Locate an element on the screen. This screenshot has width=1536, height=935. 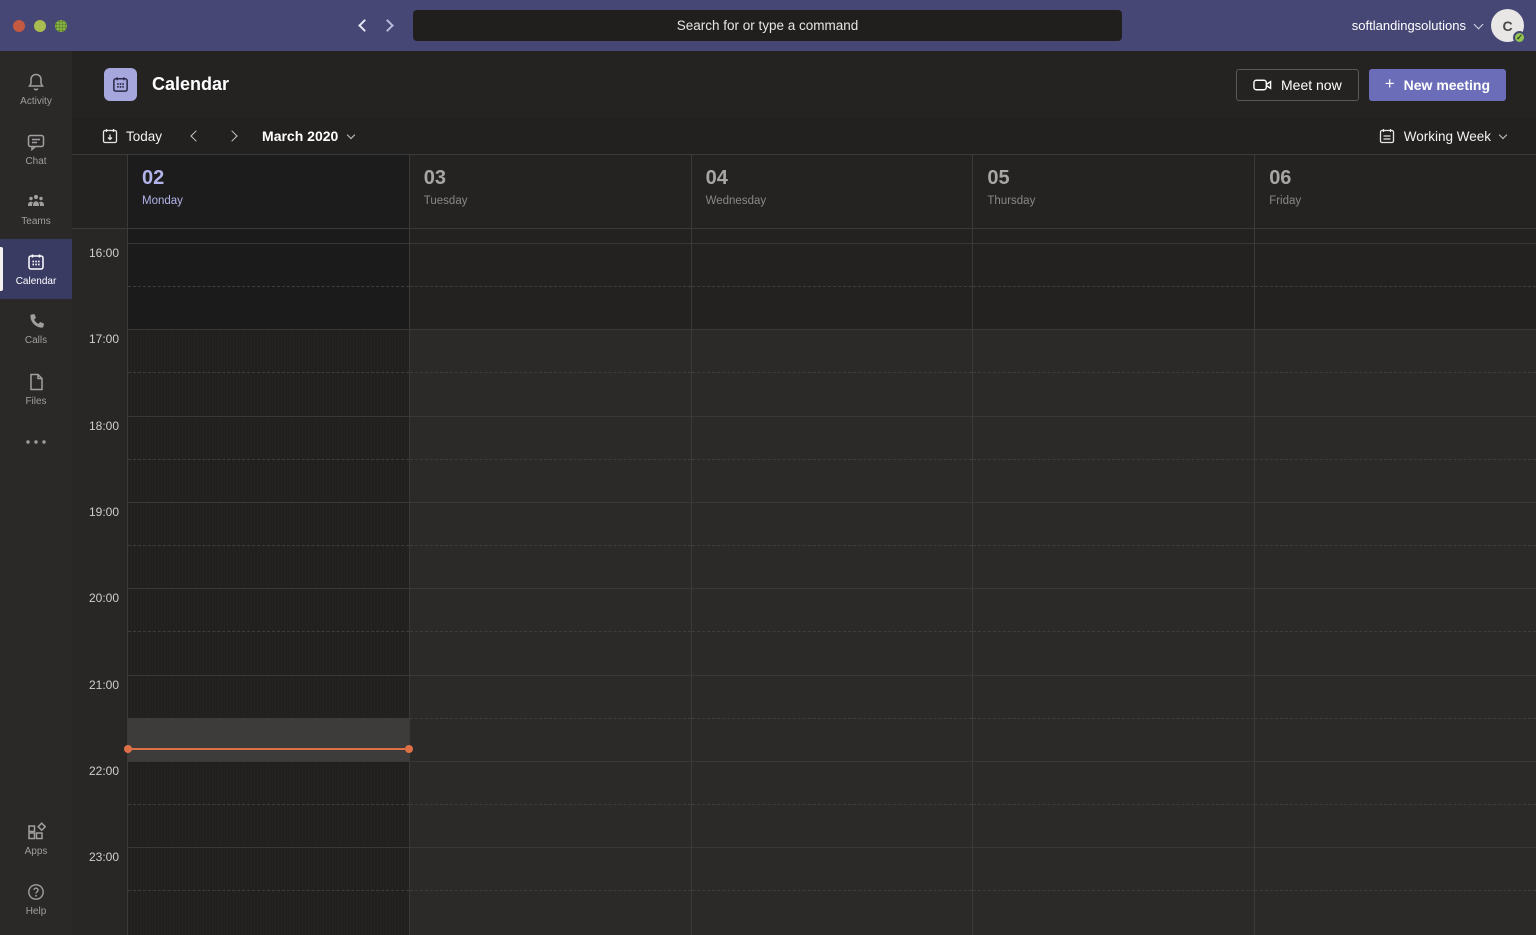
day-column-monday is located at coordinates (268, 582).